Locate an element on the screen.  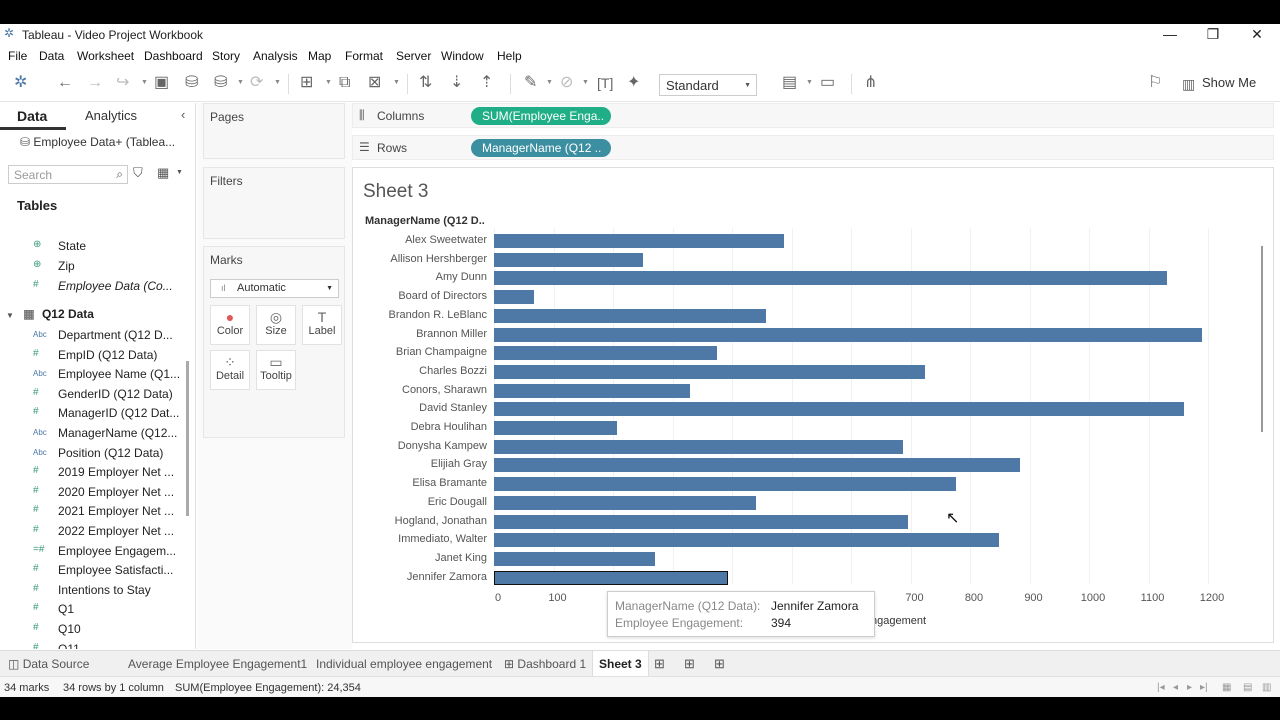
view-scrollbar is located at coordinates (1262, 339).